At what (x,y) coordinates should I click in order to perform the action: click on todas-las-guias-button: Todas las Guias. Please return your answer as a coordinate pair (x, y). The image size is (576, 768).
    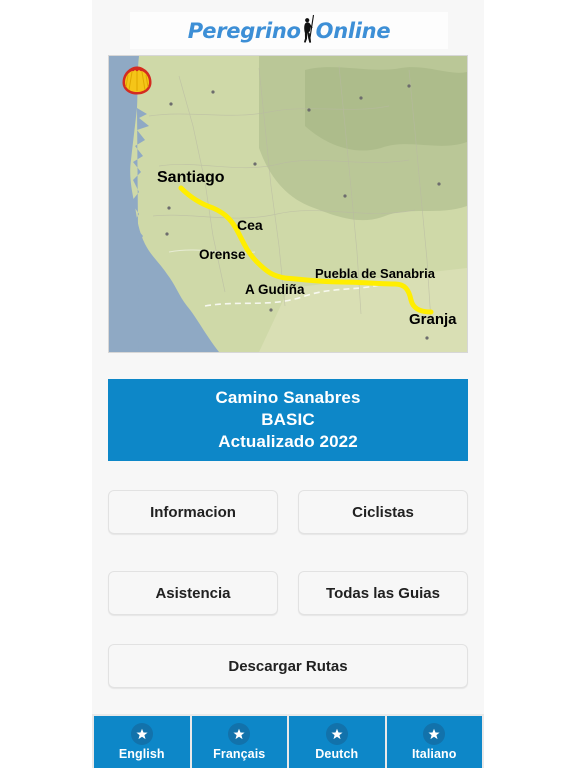
    Looking at the image, I should click on (383, 593).